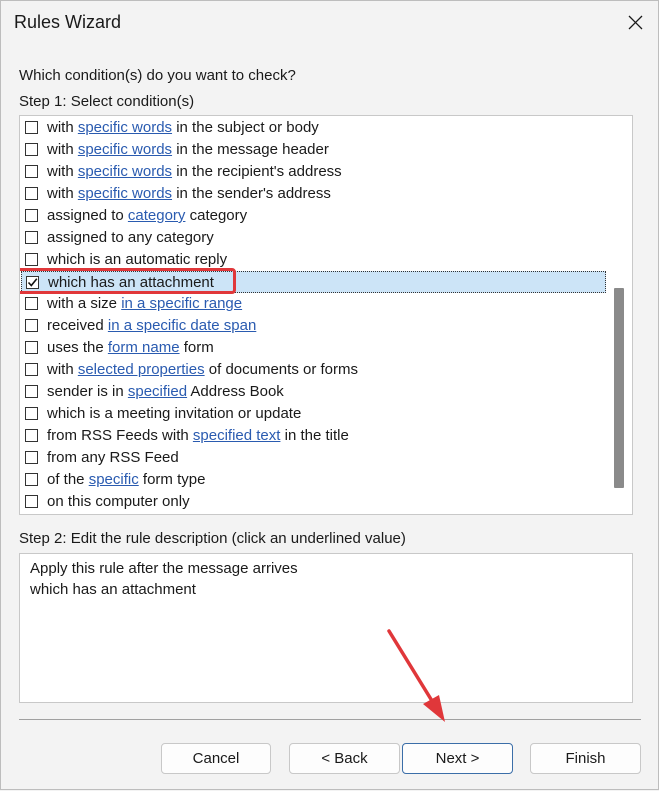  I want to click on condition-text: on this computer only, so click(118, 501).